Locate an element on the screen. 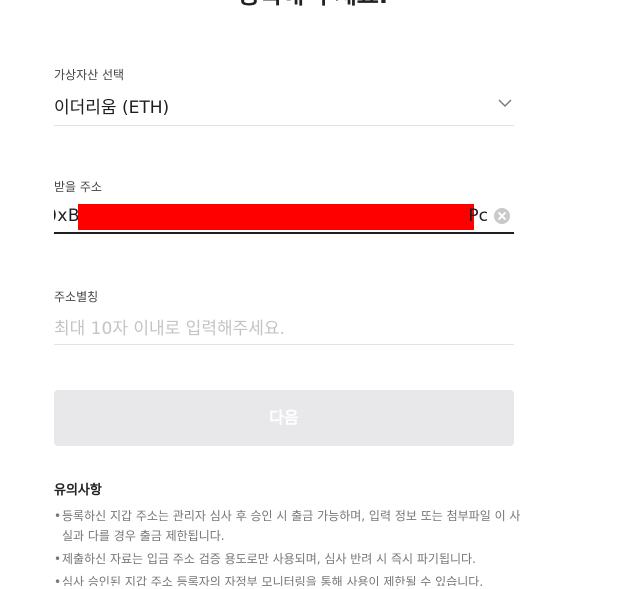  address-input: 0xB Pc is located at coordinates (271, 217).